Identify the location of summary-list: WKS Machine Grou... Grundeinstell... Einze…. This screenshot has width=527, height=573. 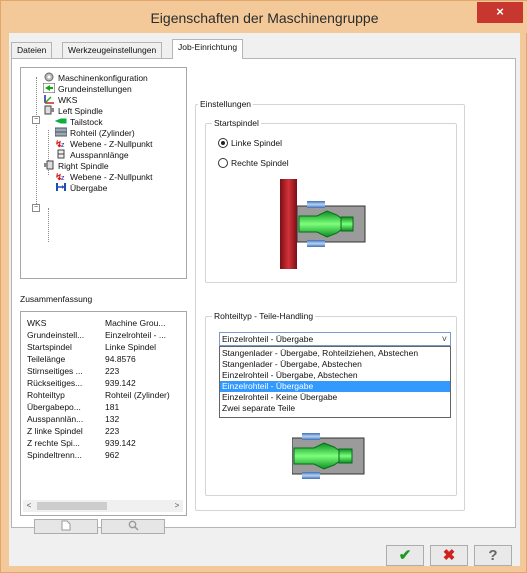
(103, 413).